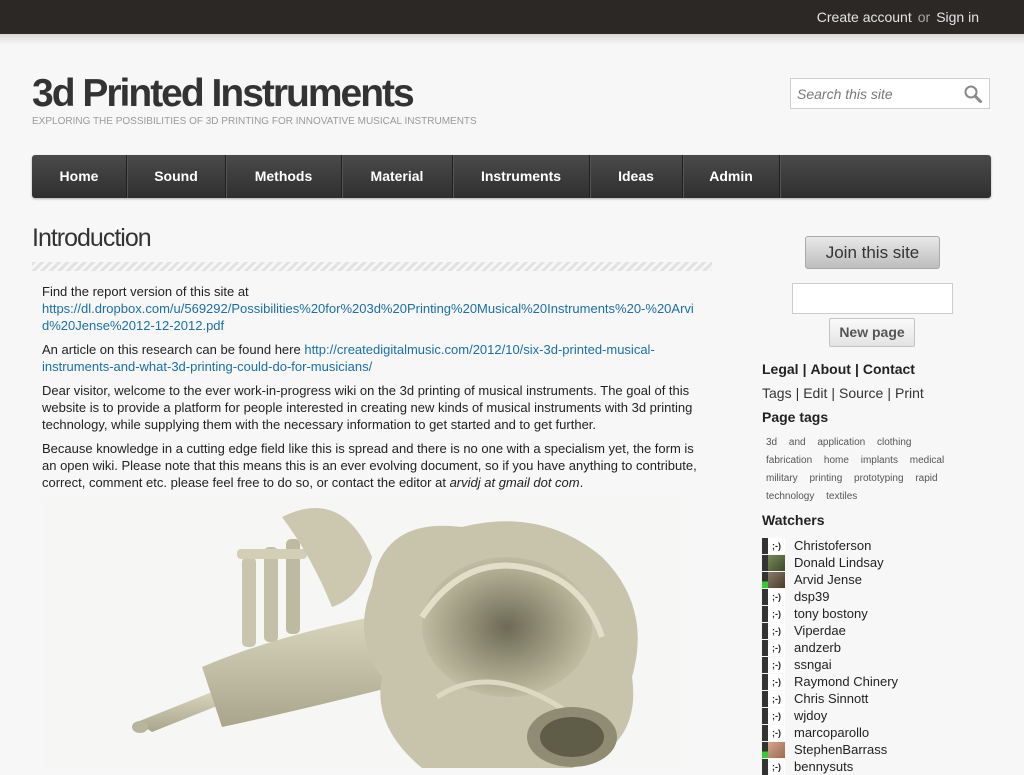 This screenshot has width=1024, height=775. Describe the element at coordinates (840, 749) in the screenshot. I see `watcher-name: StephenBarrass` at that location.